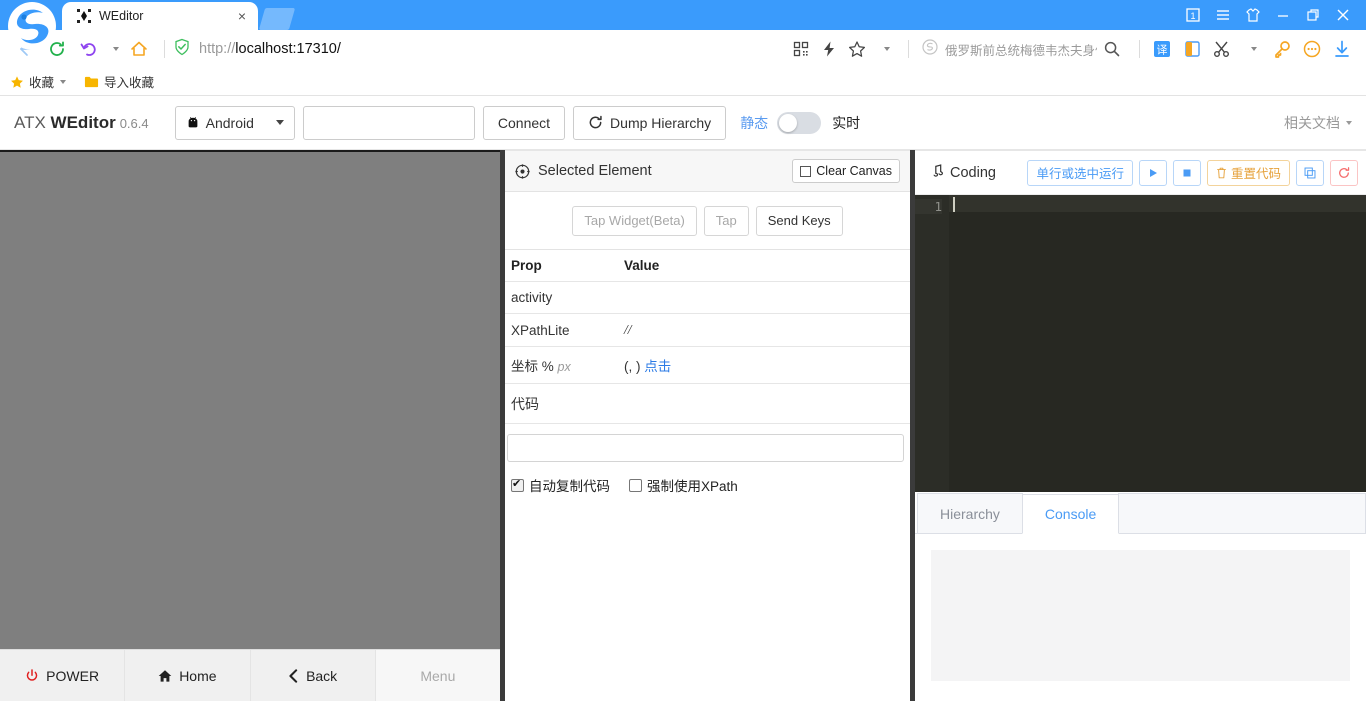 The height and width of the screenshot is (705, 1366). Describe the element at coordinates (1253, 15) in the screenshot. I see `skin-icon` at that location.